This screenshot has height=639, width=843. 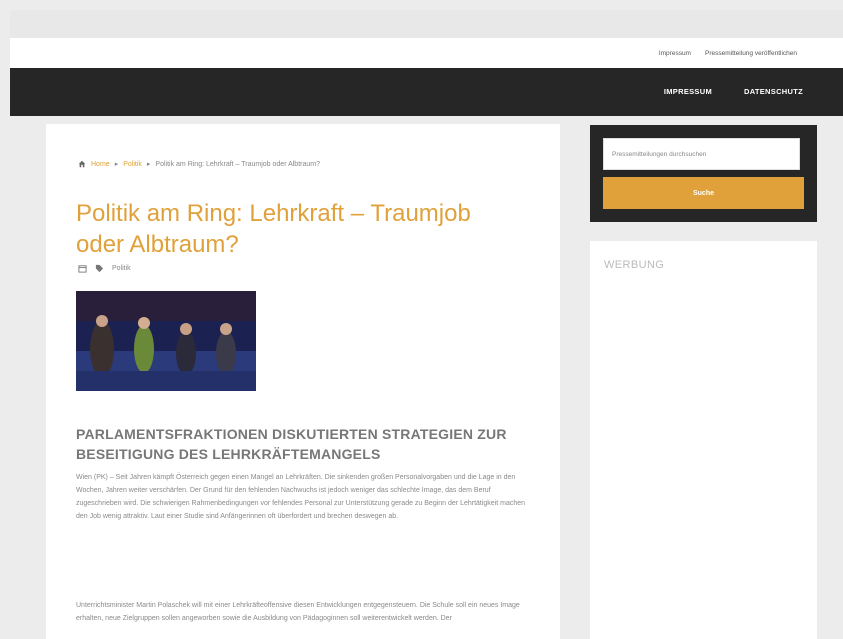 What do you see at coordinates (121, 268) in the screenshot?
I see `article-category: Politik` at bounding box center [121, 268].